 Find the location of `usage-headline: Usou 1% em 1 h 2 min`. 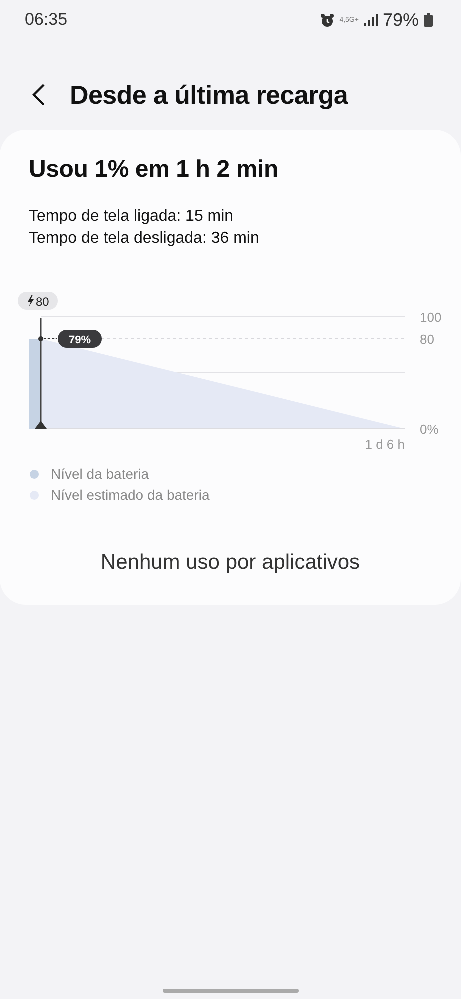

usage-headline: Usou 1% em 1 h 2 min is located at coordinates (154, 170).